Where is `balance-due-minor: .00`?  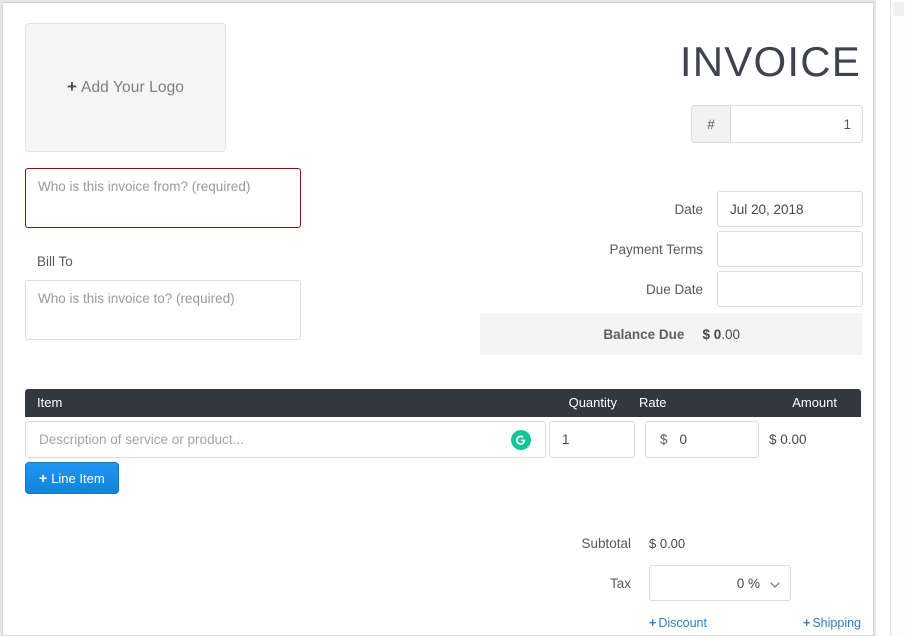
balance-due-minor: .00 is located at coordinates (730, 334).